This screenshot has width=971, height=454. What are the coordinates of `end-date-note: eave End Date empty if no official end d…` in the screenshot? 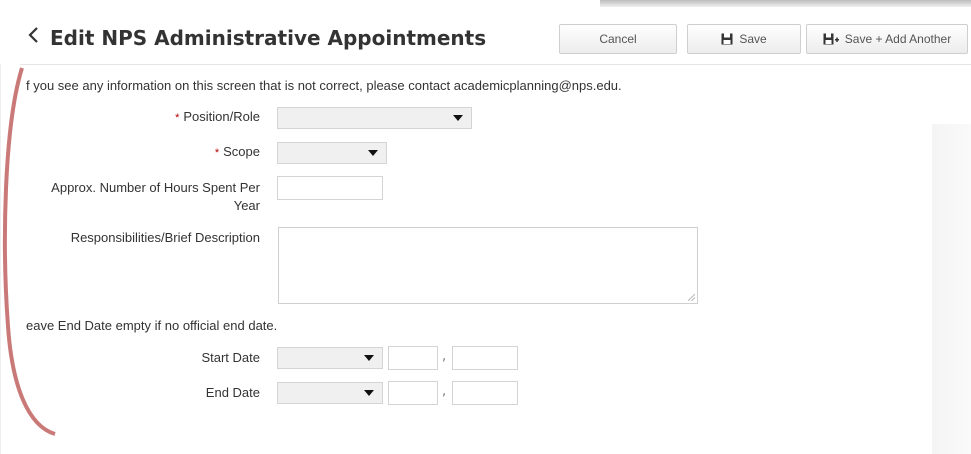 It's located at (152, 325).